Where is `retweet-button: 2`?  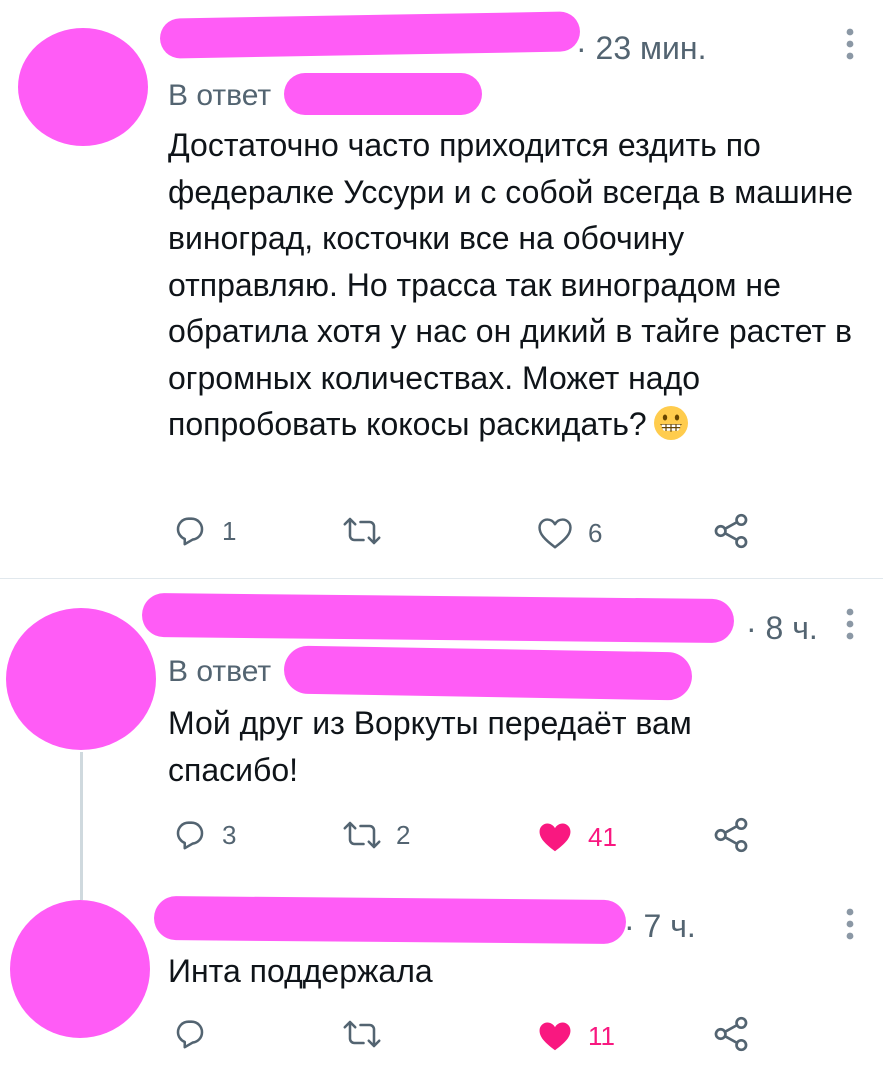
retweet-button: 2 is located at coordinates (376, 835).